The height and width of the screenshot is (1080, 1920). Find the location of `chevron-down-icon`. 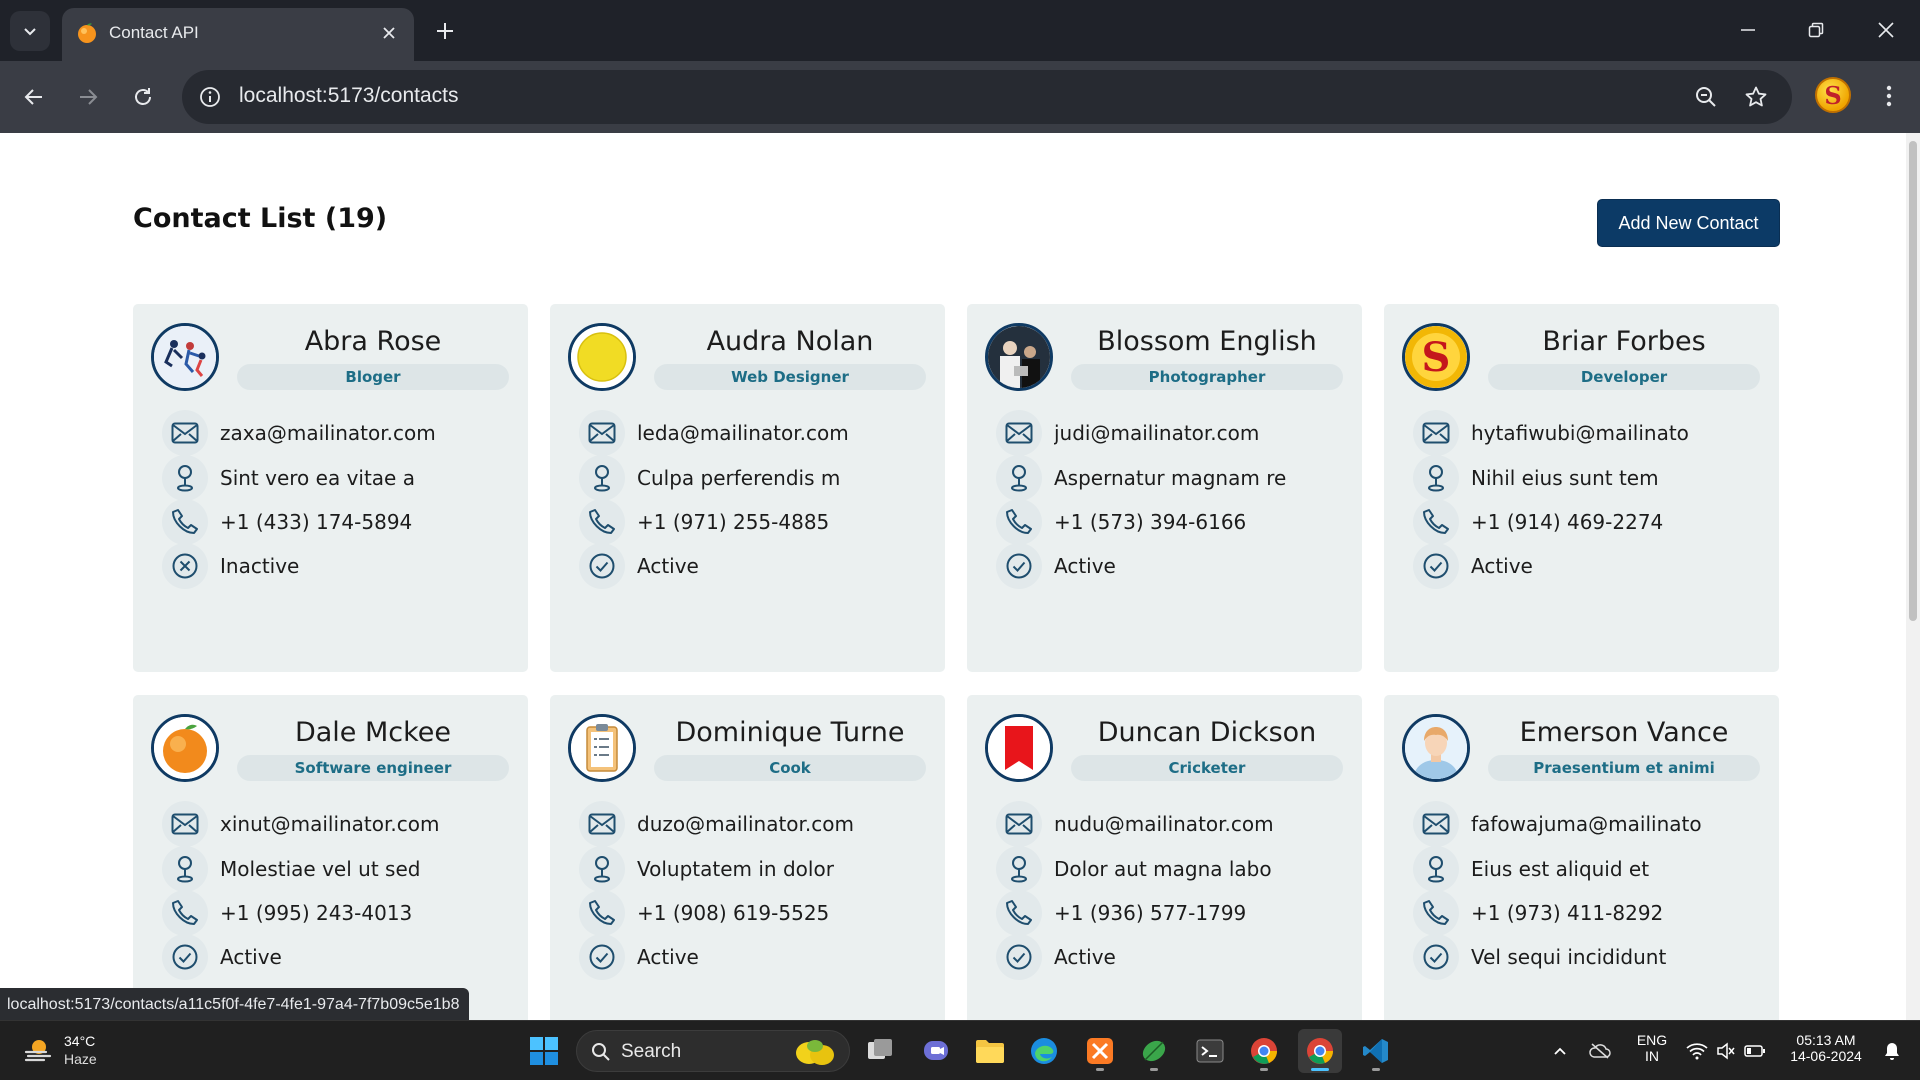

chevron-down-icon is located at coordinates (30, 32).